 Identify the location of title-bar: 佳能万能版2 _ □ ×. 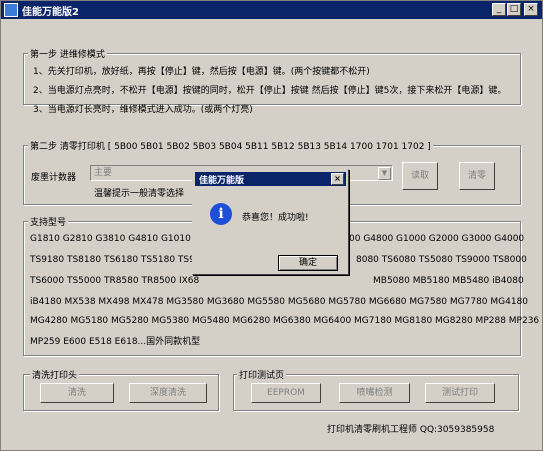
(271, 10).